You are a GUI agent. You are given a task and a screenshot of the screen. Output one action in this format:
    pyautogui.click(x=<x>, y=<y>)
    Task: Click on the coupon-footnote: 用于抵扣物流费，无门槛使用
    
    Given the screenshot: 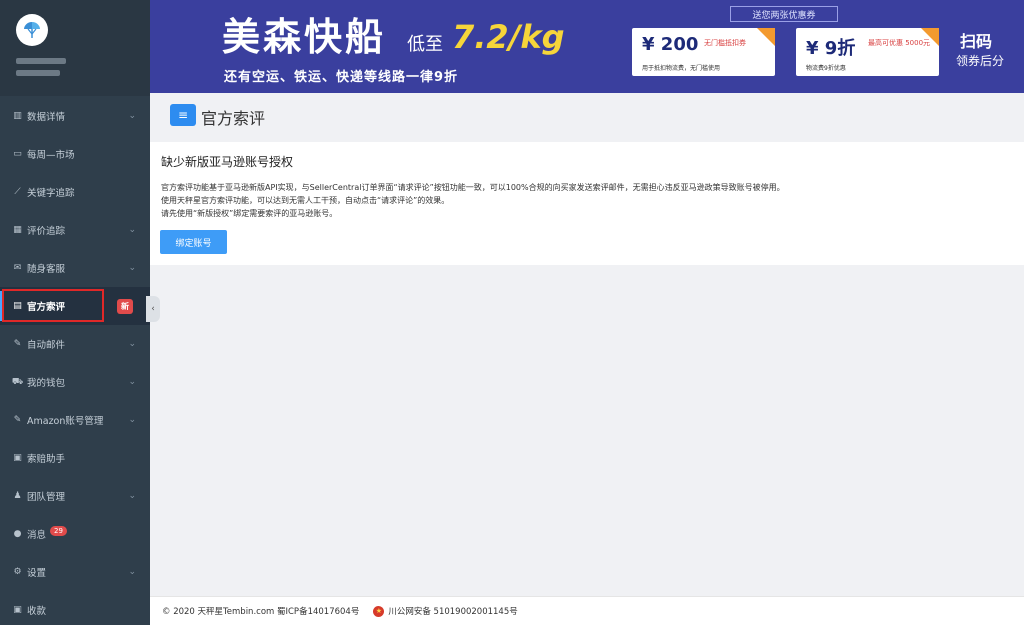 What is the action you would take?
    pyautogui.click(x=681, y=68)
    